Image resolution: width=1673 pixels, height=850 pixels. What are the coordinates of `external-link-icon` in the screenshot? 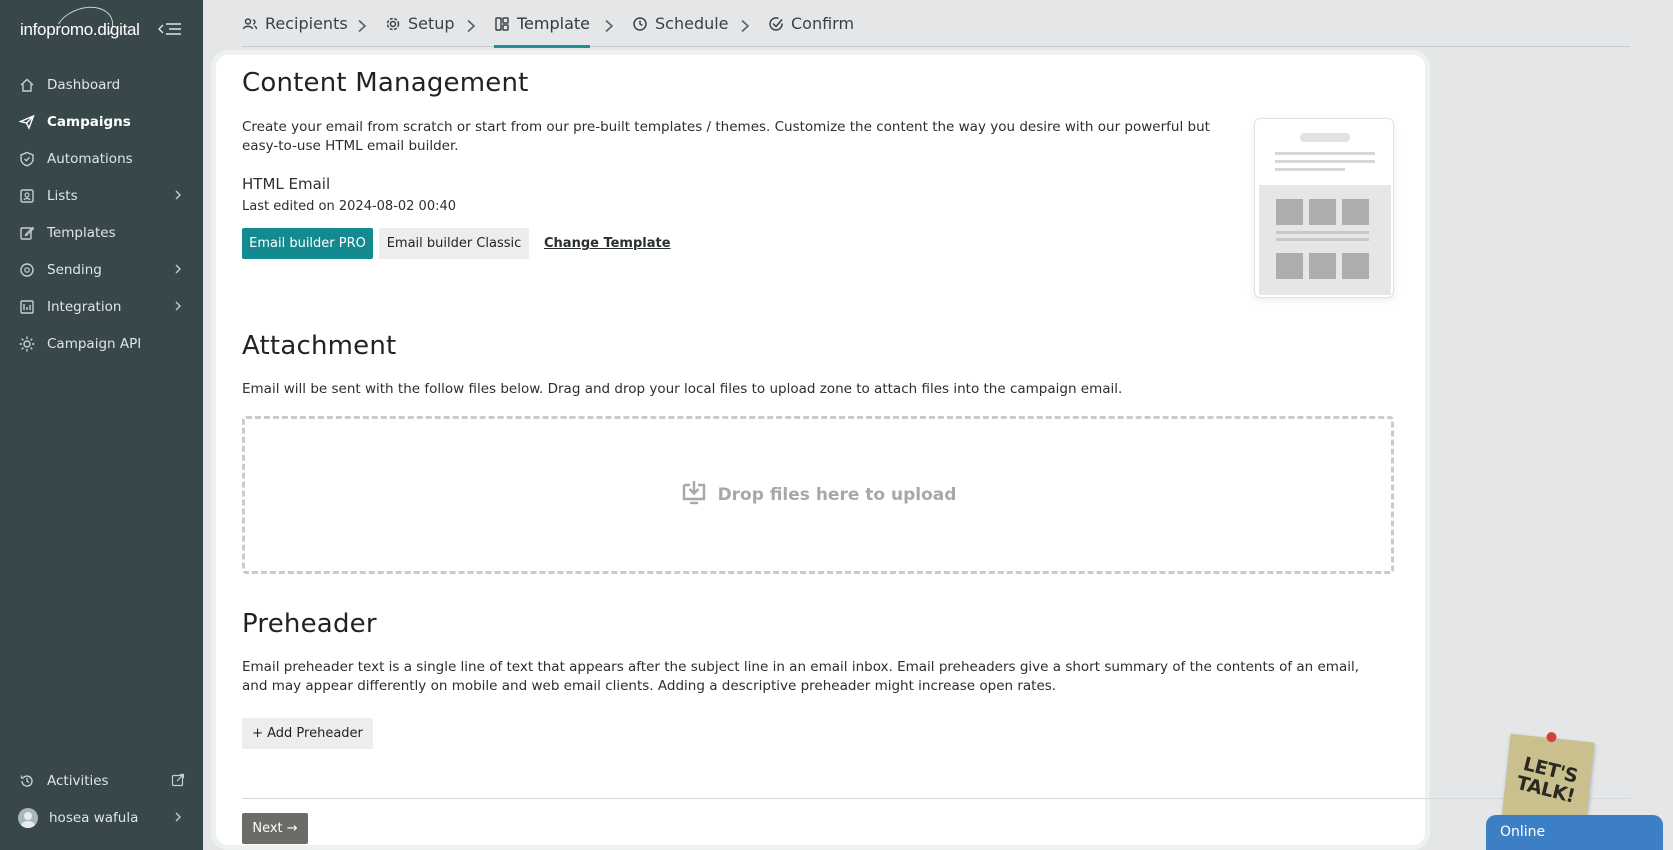 It's located at (178, 780).